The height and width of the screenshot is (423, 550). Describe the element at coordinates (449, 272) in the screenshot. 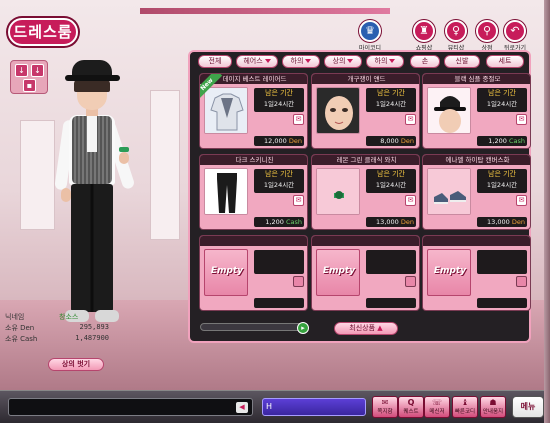

I see `empty-thumbnail: Empty` at that location.